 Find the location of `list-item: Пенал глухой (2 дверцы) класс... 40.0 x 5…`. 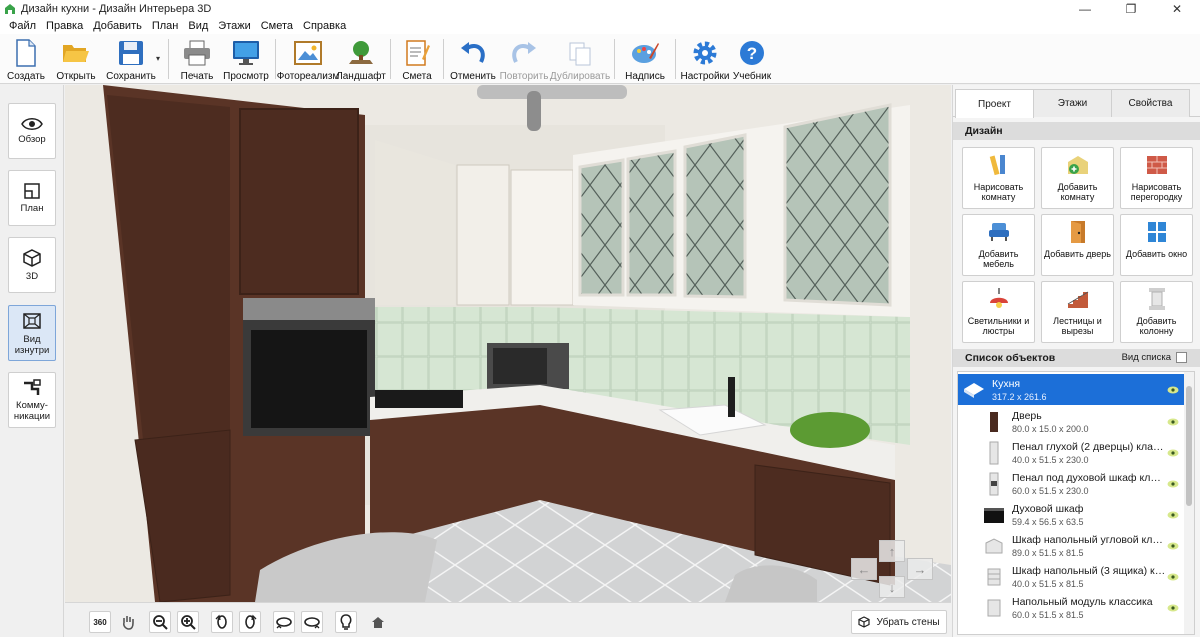

list-item: Пенал глухой (2 дверцы) класс... 40.0 x 5… is located at coordinates (1081, 452).